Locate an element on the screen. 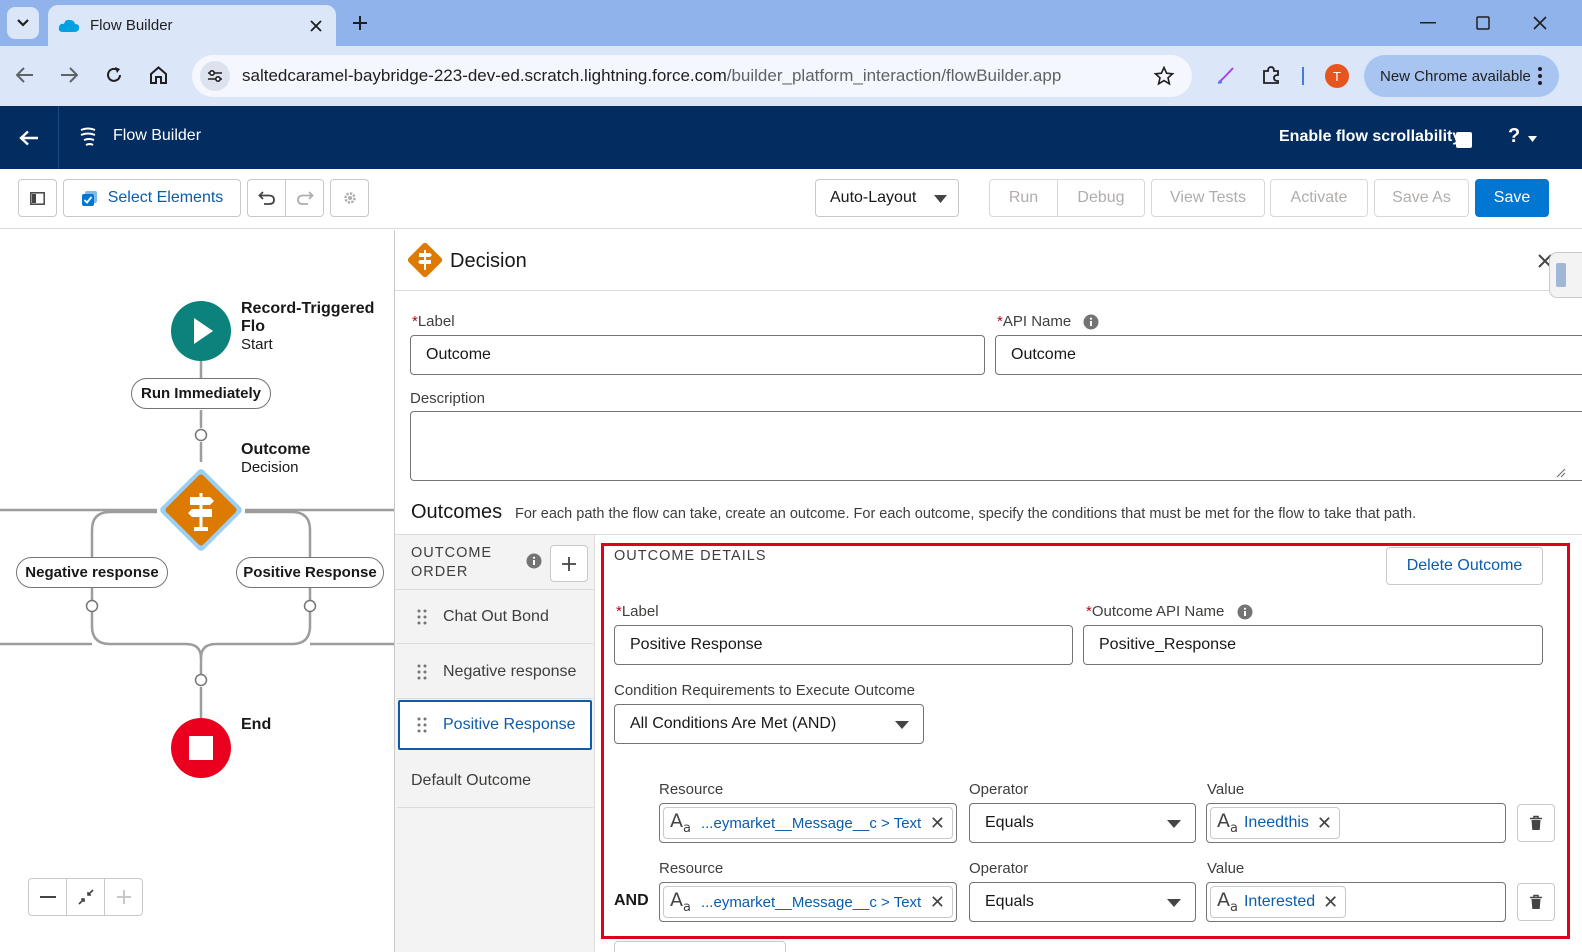 This screenshot has width=1582, height=952. outcome-order-heading: OUTCOME ORDER is located at coordinates (452, 562).